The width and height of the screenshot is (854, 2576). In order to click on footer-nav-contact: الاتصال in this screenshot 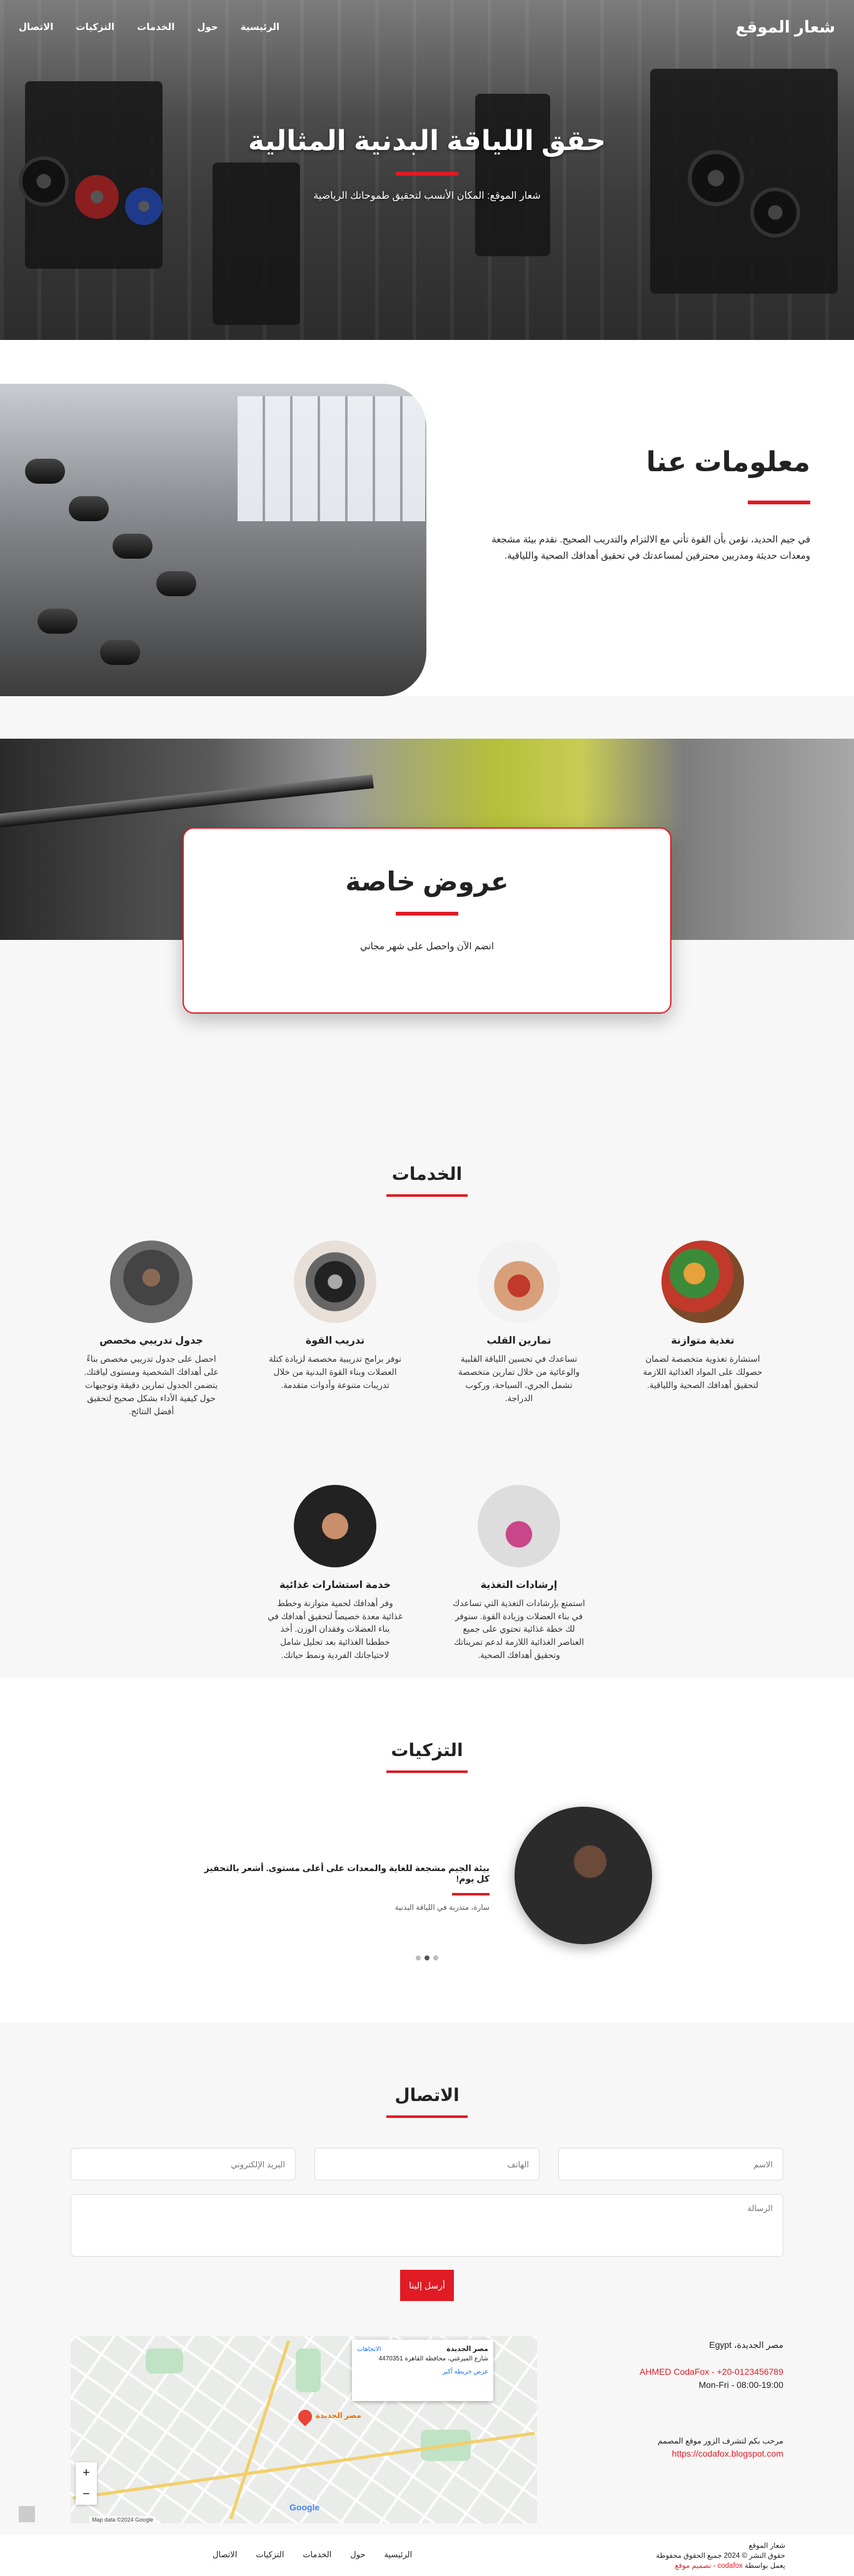, I will do `click(225, 2555)`.